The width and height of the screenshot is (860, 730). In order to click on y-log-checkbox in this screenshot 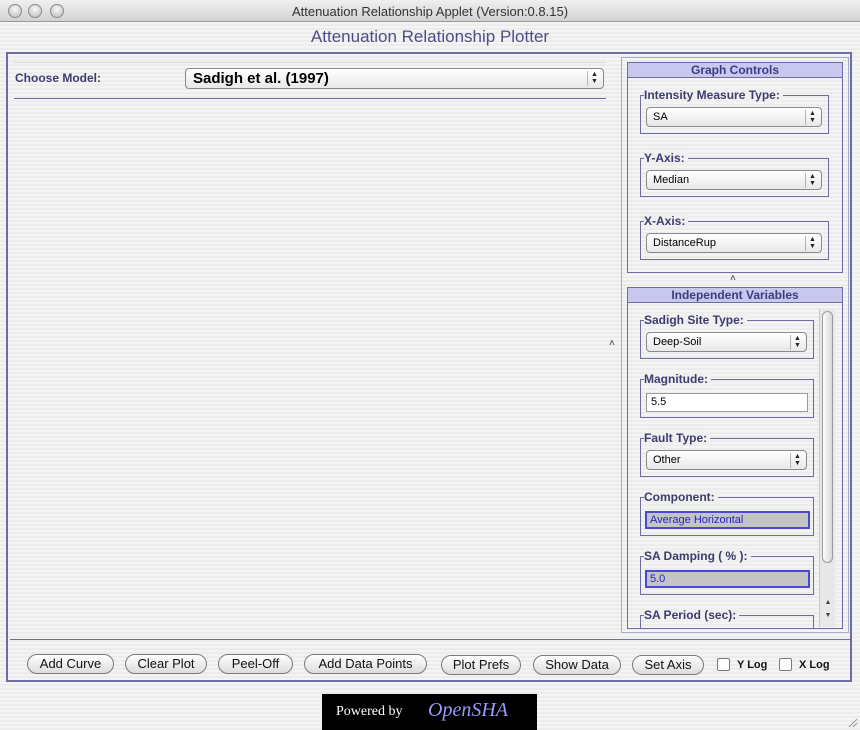, I will do `click(723, 664)`.